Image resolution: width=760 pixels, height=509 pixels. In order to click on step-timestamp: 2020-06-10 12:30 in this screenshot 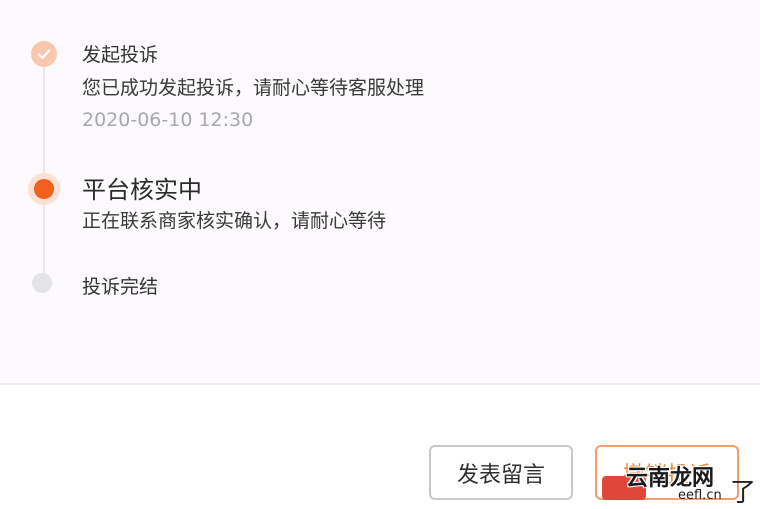, I will do `click(168, 120)`.